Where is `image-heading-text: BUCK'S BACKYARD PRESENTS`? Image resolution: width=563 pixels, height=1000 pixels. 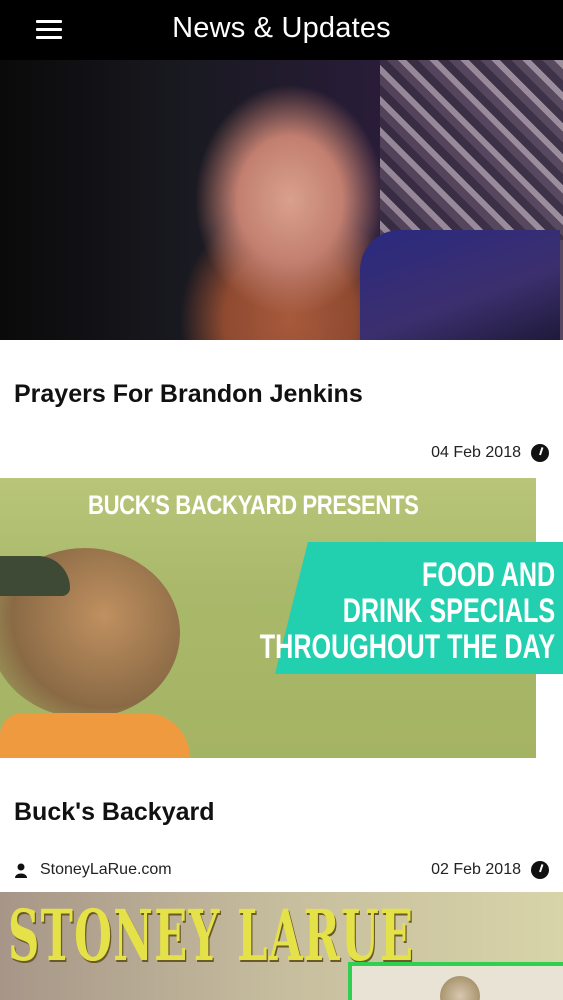
image-heading-text: BUCK'S BACKYARD PRESENTS is located at coordinates (253, 505).